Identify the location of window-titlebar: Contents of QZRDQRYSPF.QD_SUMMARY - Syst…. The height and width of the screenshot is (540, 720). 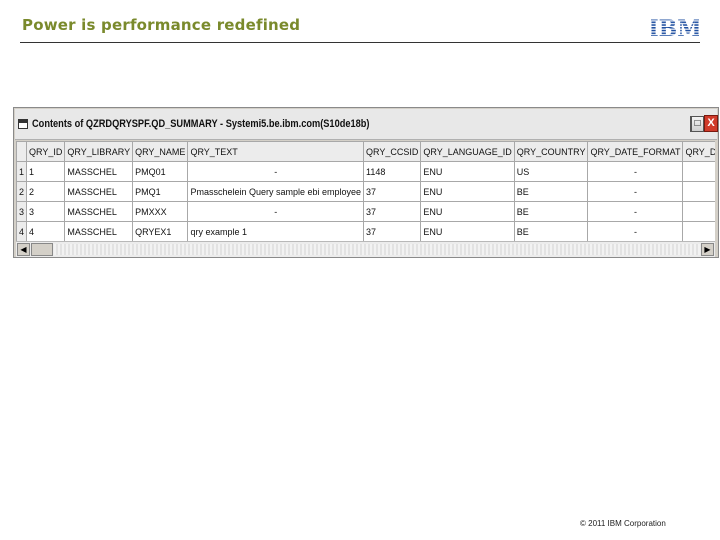
(366, 124).